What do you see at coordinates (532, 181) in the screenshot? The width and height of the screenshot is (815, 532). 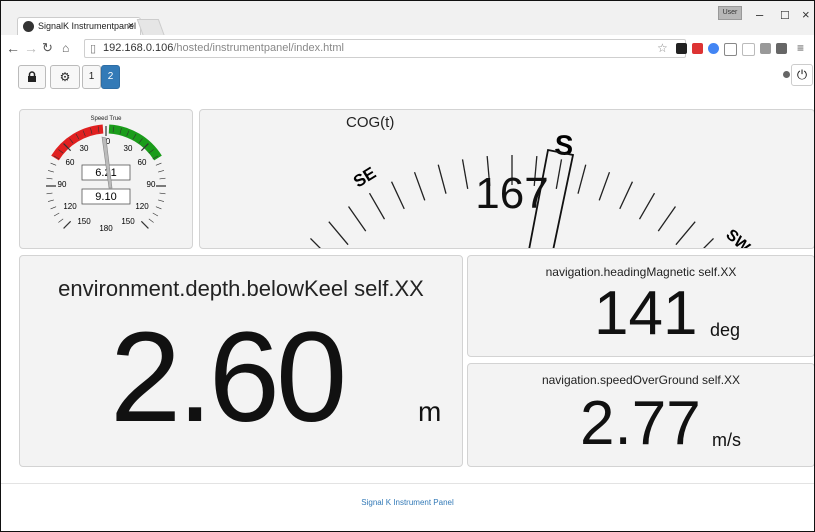 I see `cog-compass: COG(t) SE S SW 167` at bounding box center [532, 181].